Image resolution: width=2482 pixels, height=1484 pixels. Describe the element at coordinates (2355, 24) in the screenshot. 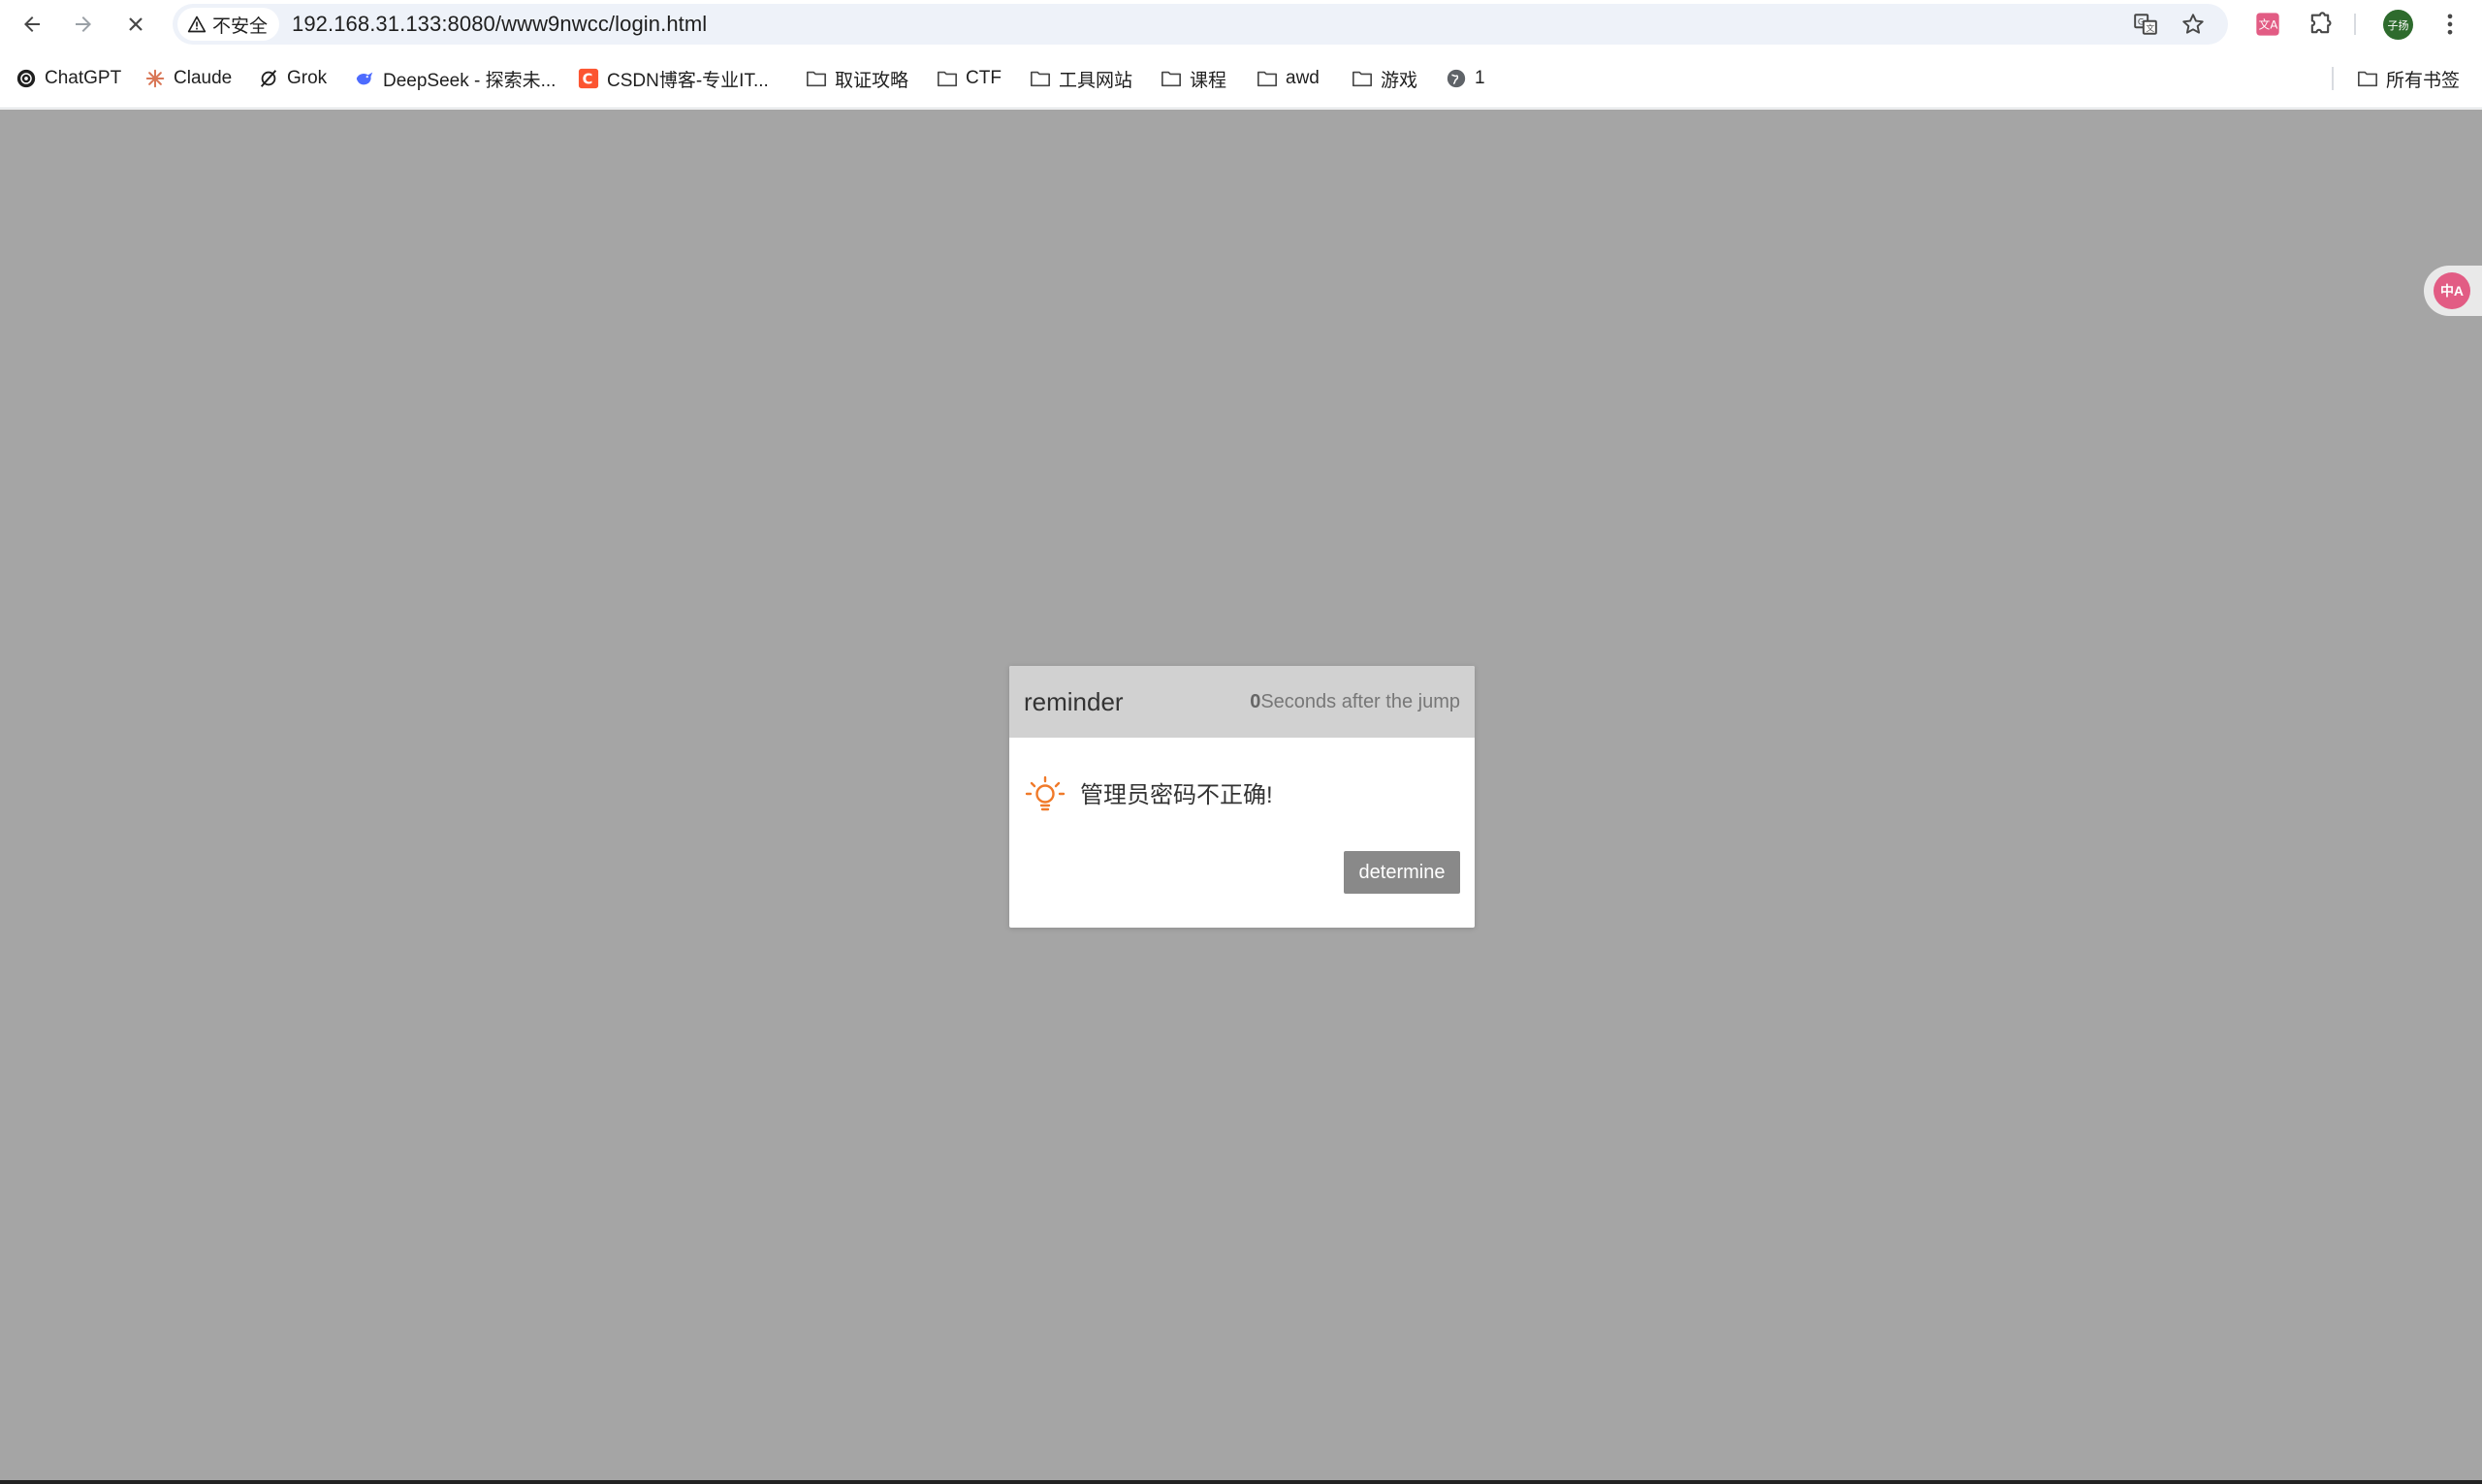

I see `toolbar-divider` at that location.